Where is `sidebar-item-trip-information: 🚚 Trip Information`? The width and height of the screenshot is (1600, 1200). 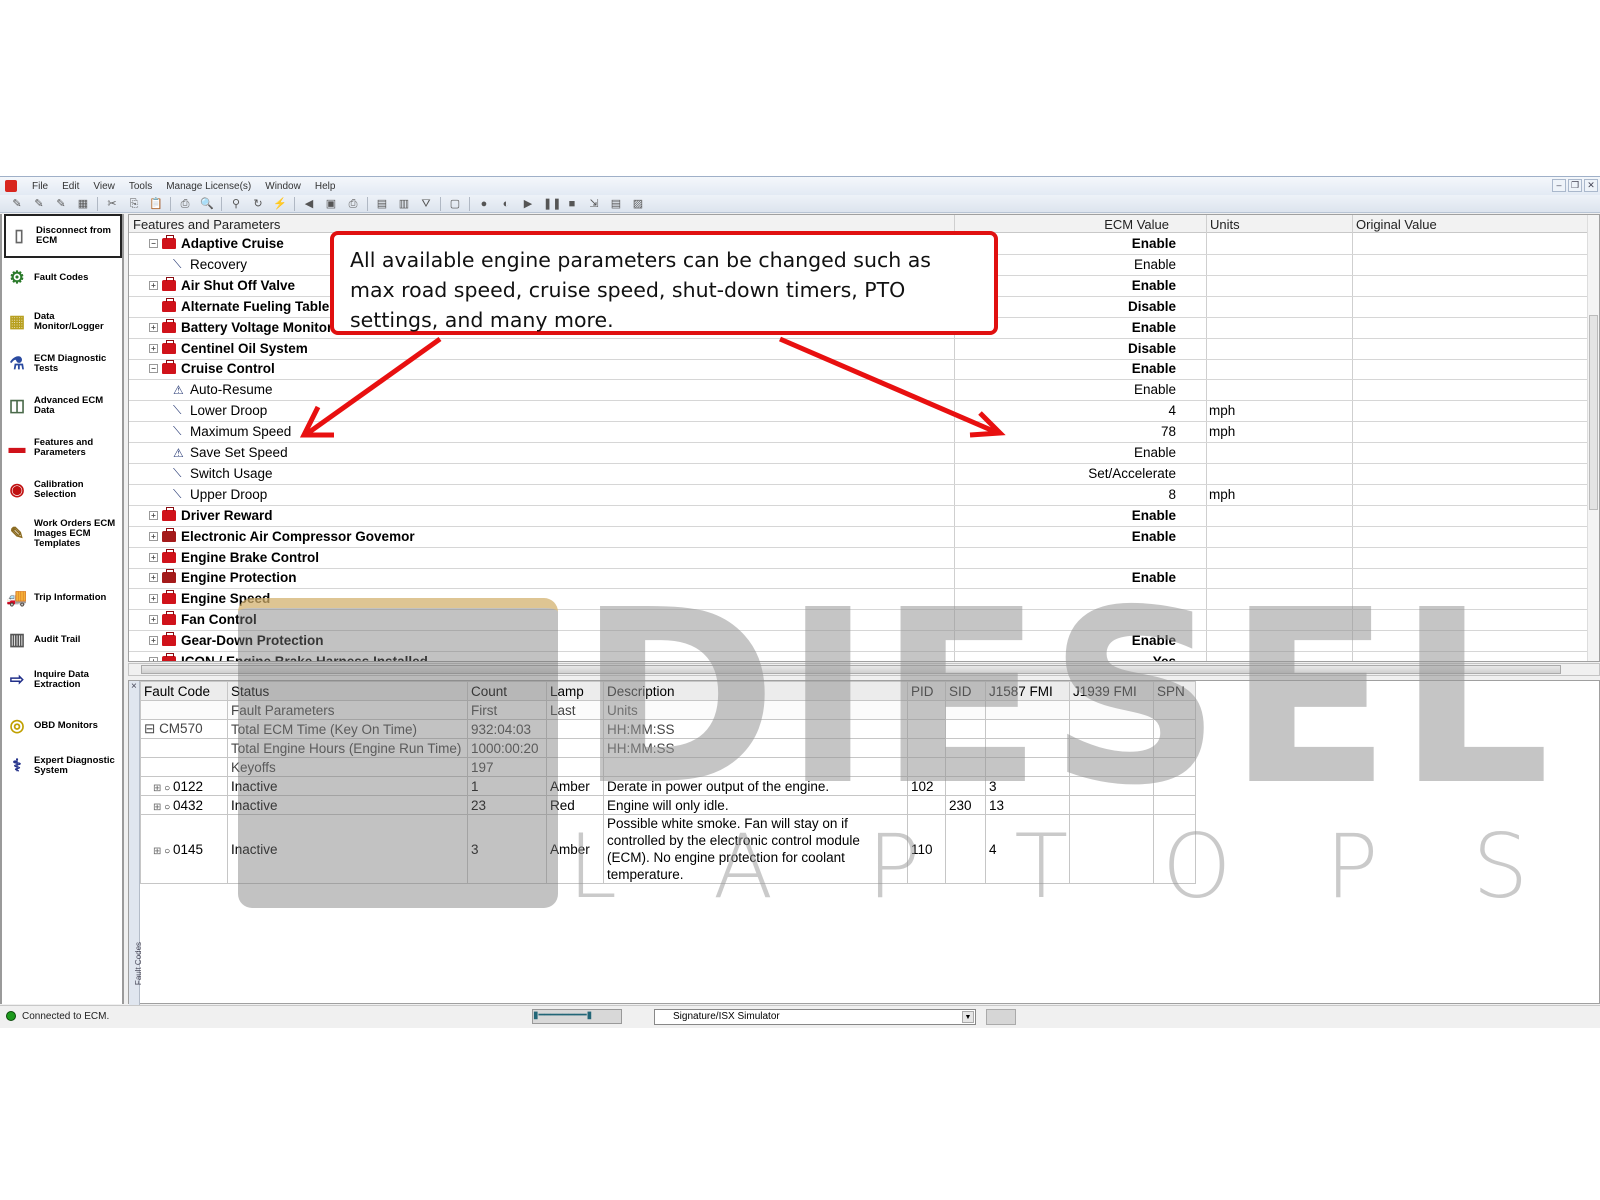
sidebar-item-trip-information: 🚚 Trip Information is located at coordinates (63, 598).